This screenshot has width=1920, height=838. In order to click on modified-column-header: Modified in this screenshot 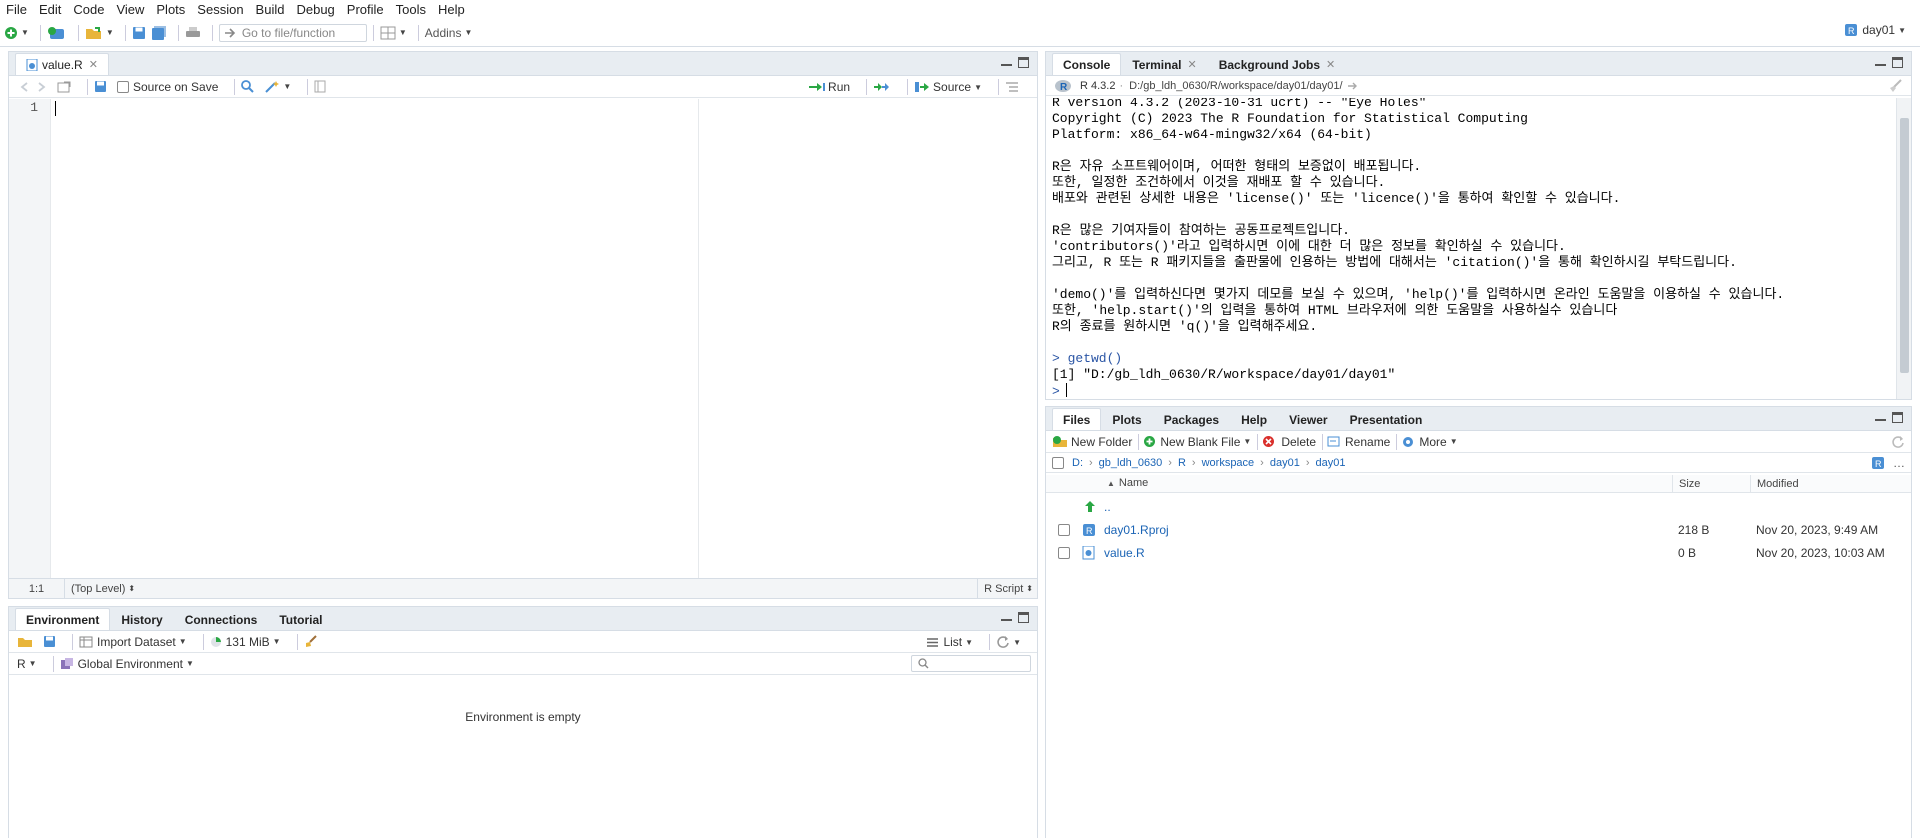, I will do `click(1774, 484)`.